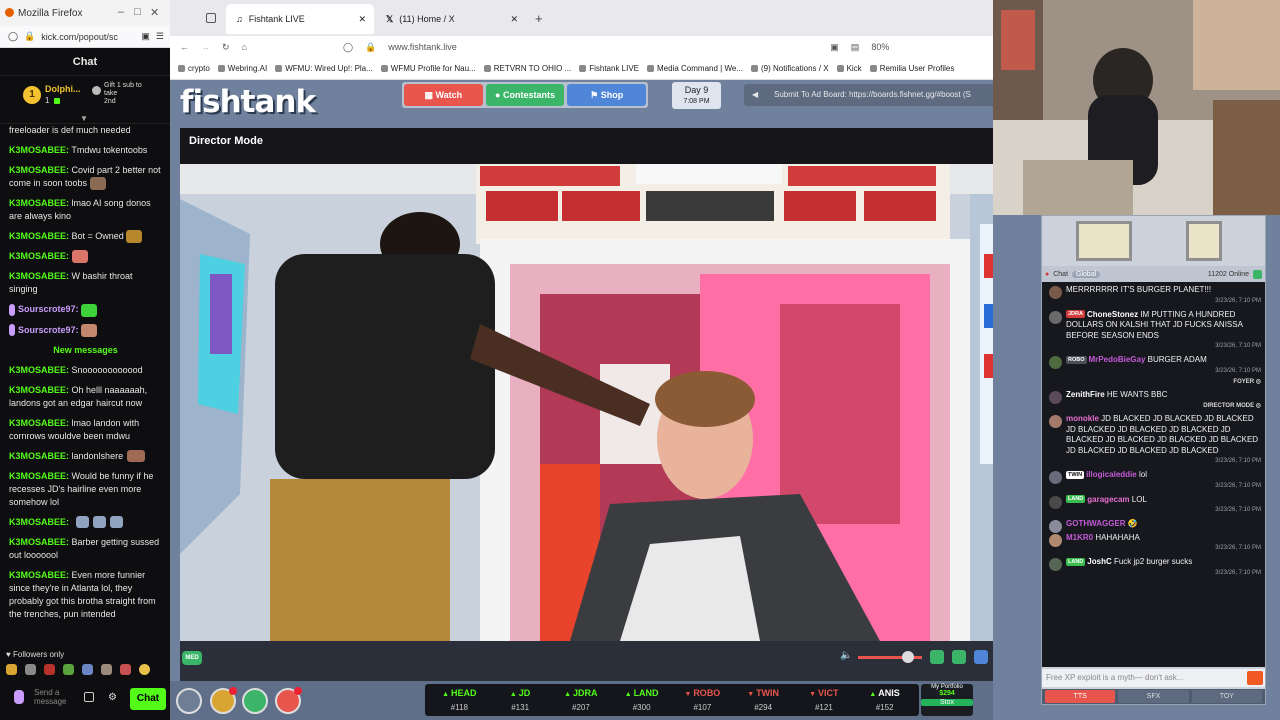  I want to click on tts-button: TTS, so click(1080, 696).